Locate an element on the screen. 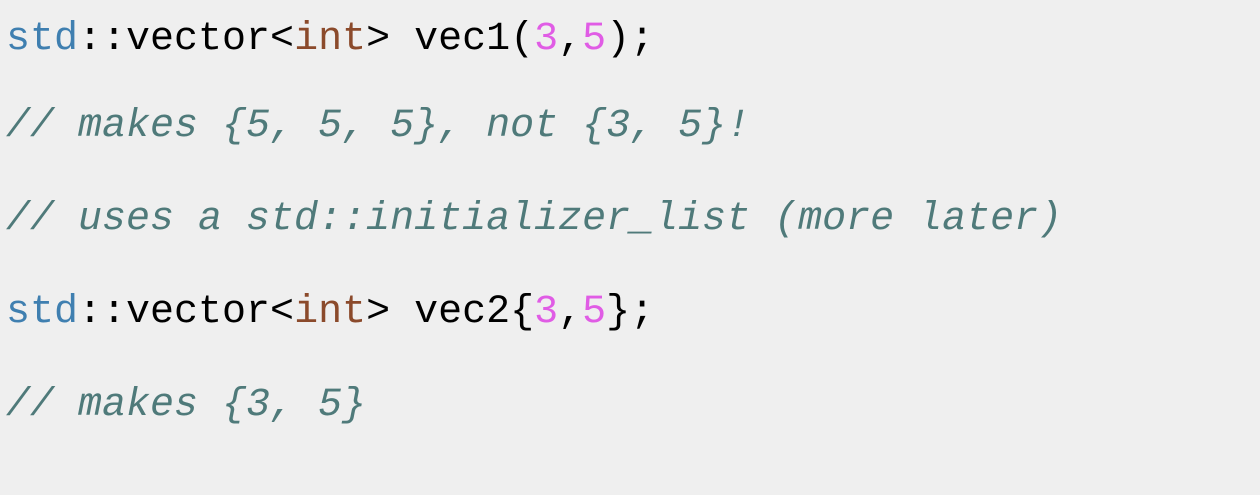  code-comment-vec2-result: // makes {3, 5} is located at coordinates (186, 405).